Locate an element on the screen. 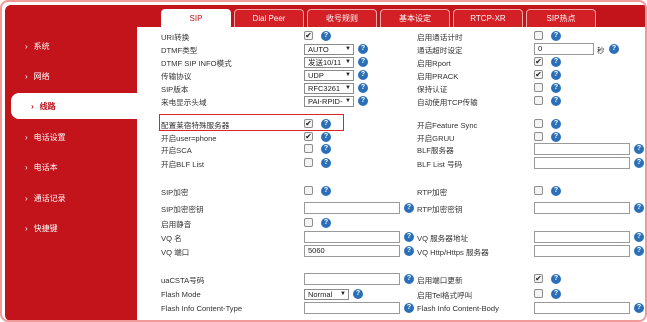 The image size is (647, 322). select-value: AUTO is located at coordinates (318, 49).